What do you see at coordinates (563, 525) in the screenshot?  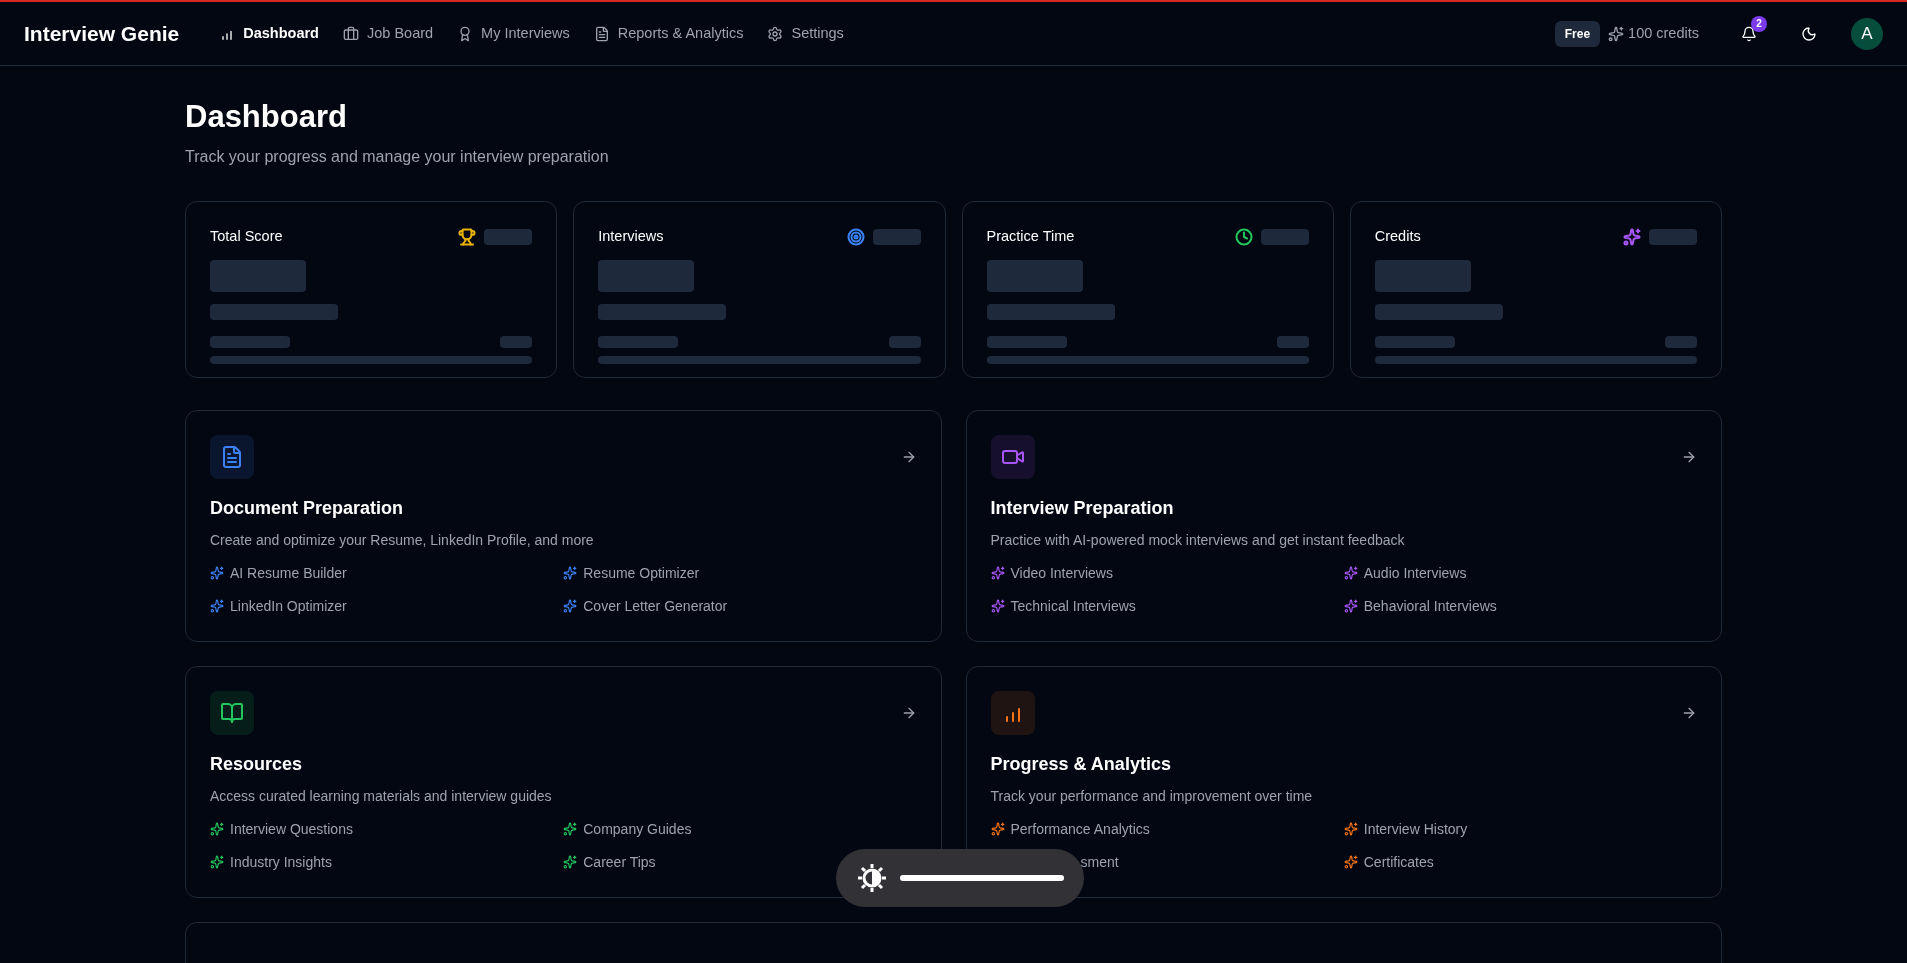 I see `feature-card: Document Preparation Create and optimize your Resume, LinkedIn Profile, and more AI Resume Builder Resume Optimizer LinkedIn Optimizer Cover Letter Generator` at bounding box center [563, 525].